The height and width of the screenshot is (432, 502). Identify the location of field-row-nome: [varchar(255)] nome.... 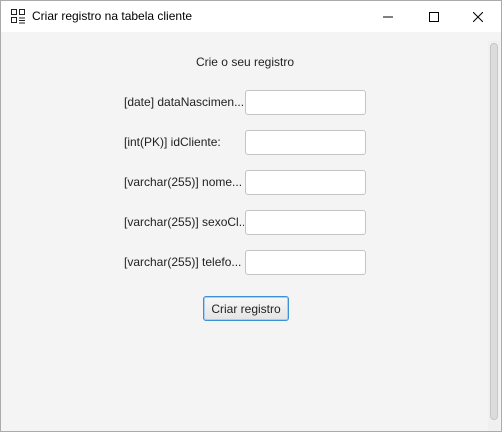
(245, 182).